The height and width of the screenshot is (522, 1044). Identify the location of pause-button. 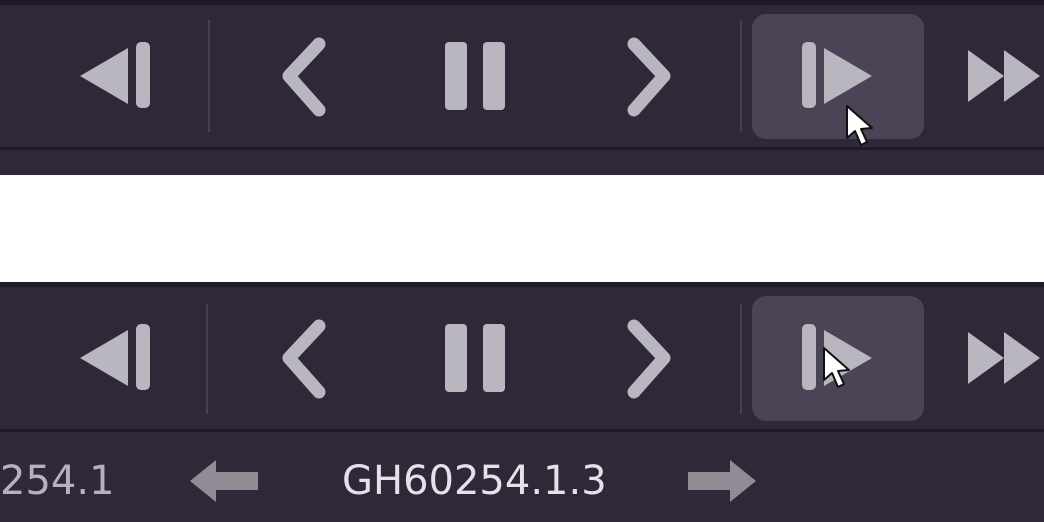
(480, 357).